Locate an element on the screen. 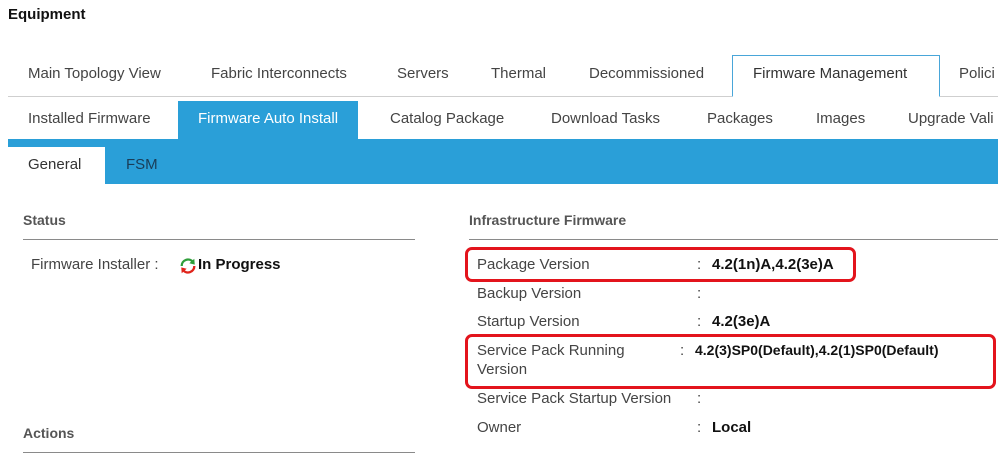  backup-version-label: Backup Version is located at coordinates (529, 293).